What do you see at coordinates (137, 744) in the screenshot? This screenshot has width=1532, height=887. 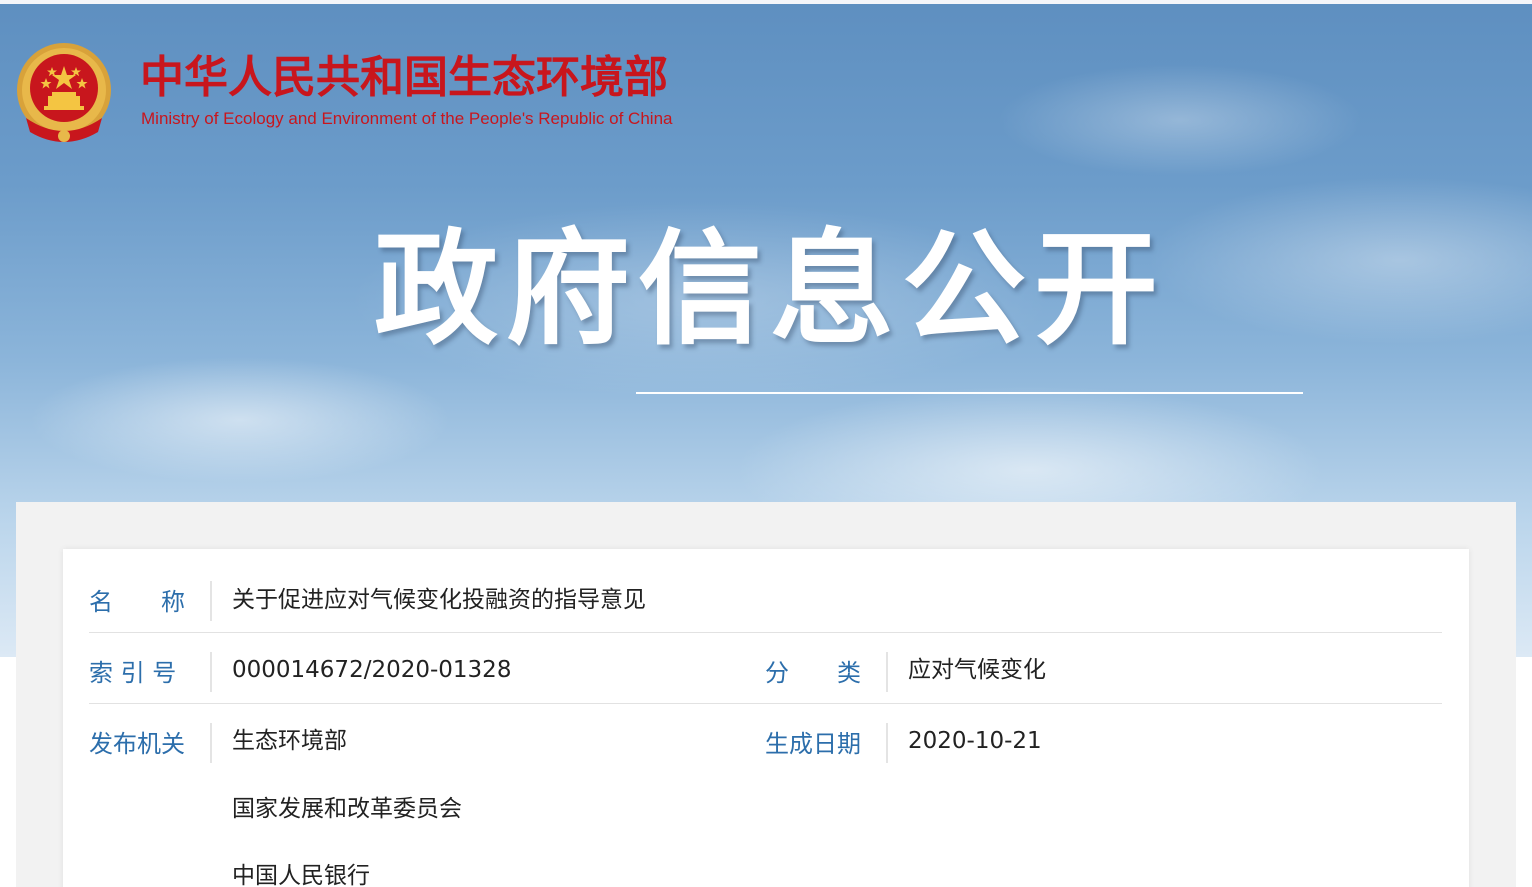 I see `issuer-label: 发布机关` at bounding box center [137, 744].